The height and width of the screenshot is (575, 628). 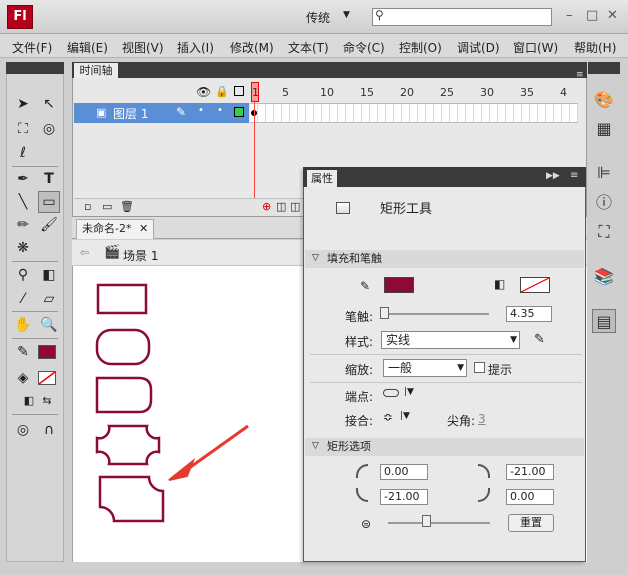 What do you see at coordinates (595, 47) in the screenshot?
I see `menu-help: 帮助(H)` at bounding box center [595, 47].